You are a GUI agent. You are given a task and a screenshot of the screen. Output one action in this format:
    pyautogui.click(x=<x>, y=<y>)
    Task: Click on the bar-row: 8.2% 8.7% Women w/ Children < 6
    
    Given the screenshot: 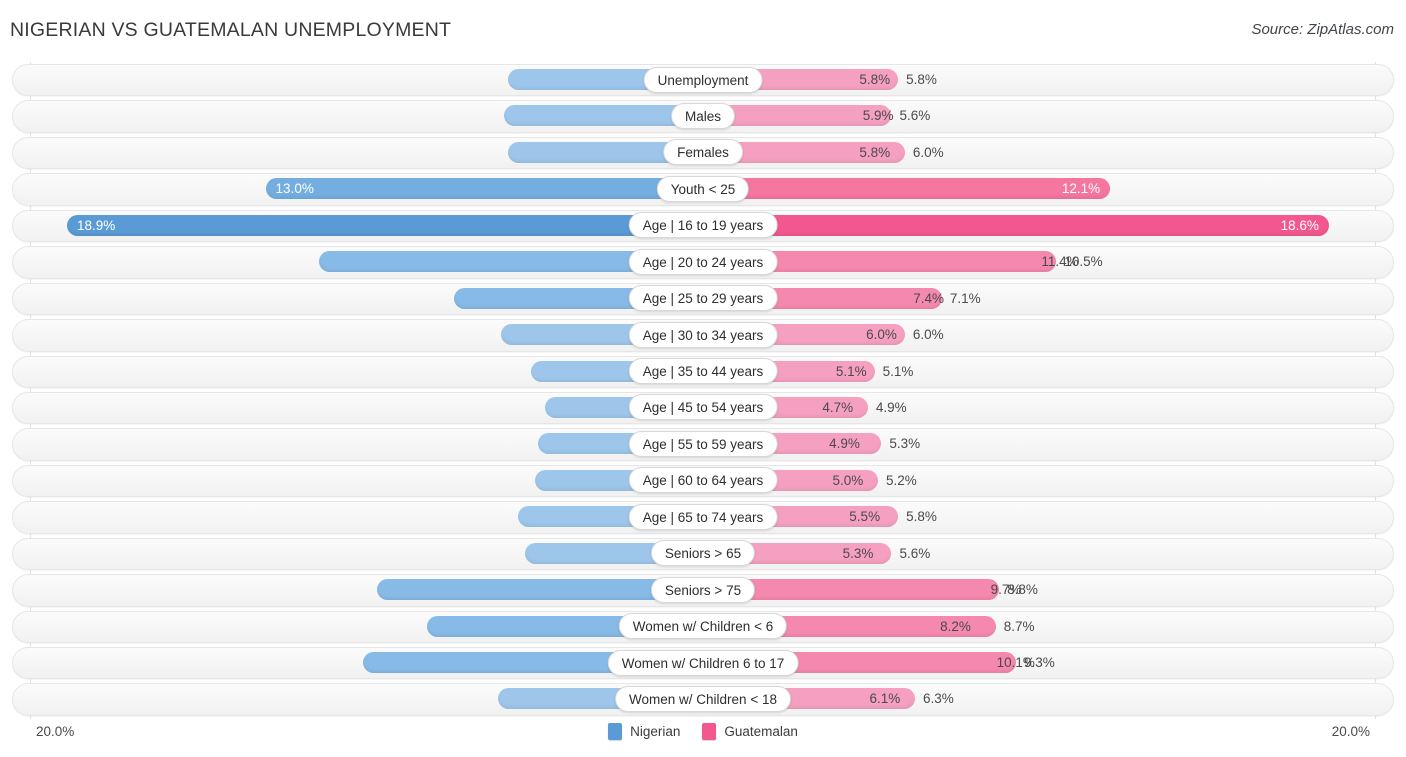 What is the action you would take?
    pyautogui.click(x=703, y=627)
    